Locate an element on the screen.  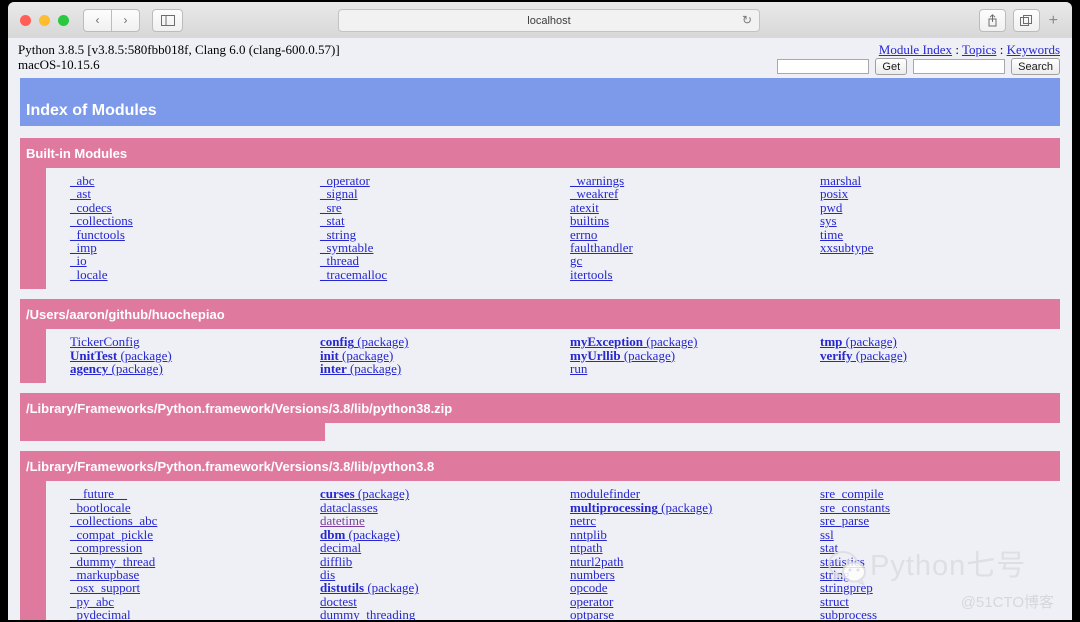
keywords-link: Keywords is located at coordinates (1033, 49).